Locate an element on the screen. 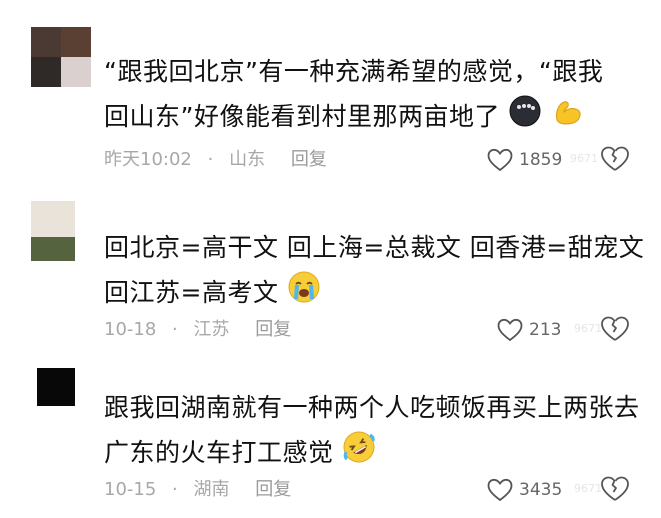  comment-time: 10-15 is located at coordinates (130, 489).